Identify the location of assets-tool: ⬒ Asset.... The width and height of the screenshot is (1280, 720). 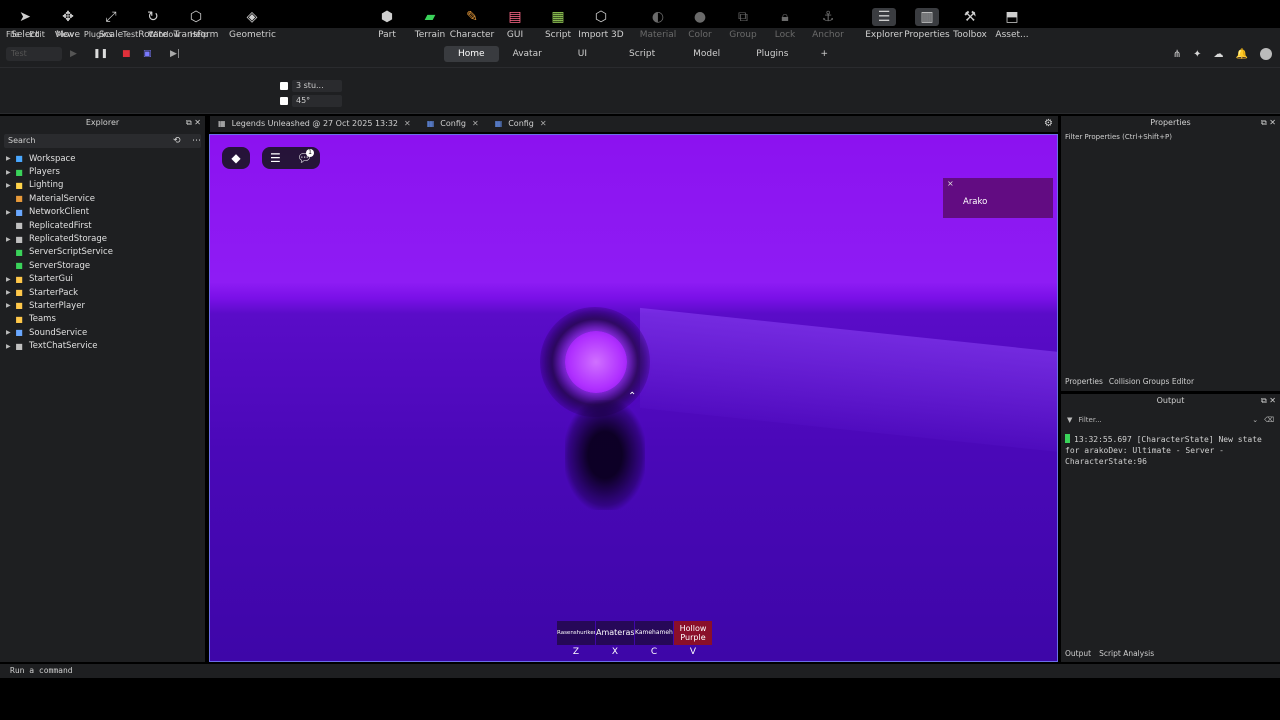
(1012, 24).